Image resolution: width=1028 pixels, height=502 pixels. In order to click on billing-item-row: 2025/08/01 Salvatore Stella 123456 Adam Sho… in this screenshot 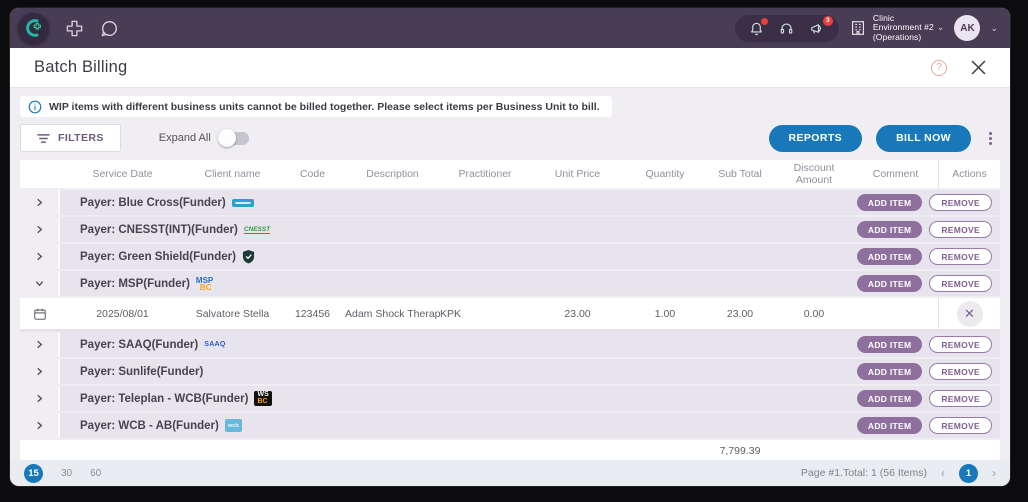, I will do `click(510, 315)`.